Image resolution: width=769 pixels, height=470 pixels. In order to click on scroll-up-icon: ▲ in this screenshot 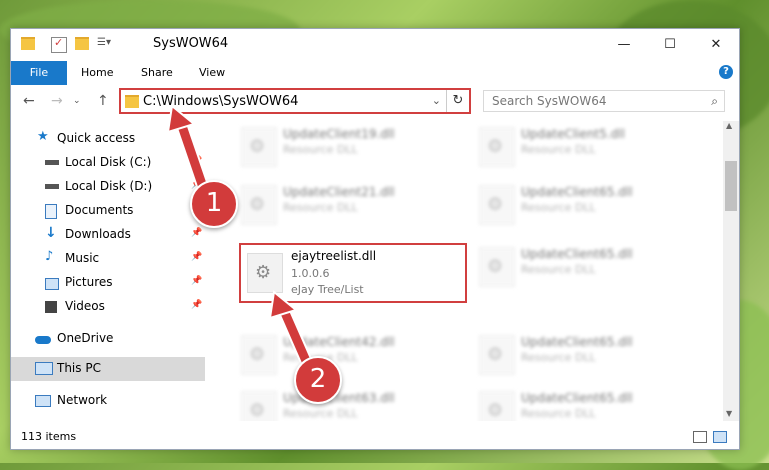, I will do `click(729, 125)`.